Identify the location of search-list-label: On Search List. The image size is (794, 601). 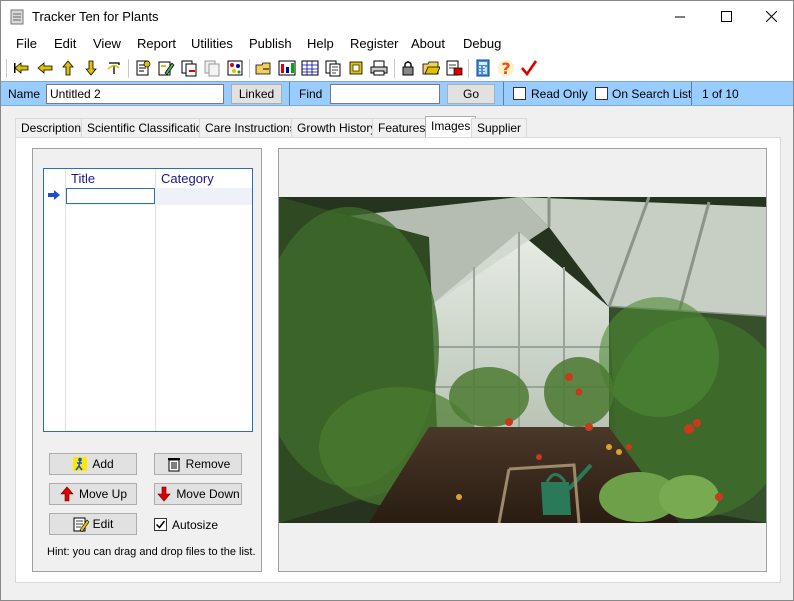
(651, 94).